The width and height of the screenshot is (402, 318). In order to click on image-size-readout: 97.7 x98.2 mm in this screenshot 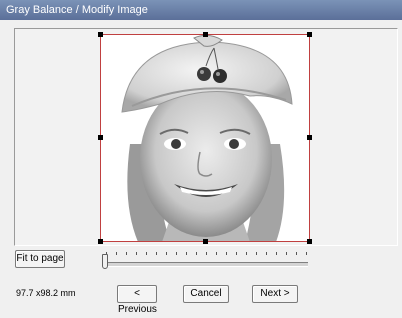, I will do `click(46, 293)`.